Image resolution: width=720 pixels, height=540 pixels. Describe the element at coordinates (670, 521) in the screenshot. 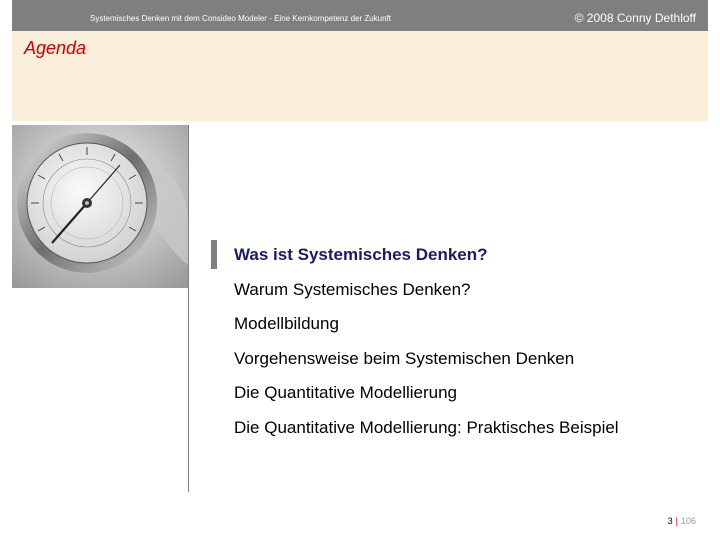

I see `current-page: 3` at that location.